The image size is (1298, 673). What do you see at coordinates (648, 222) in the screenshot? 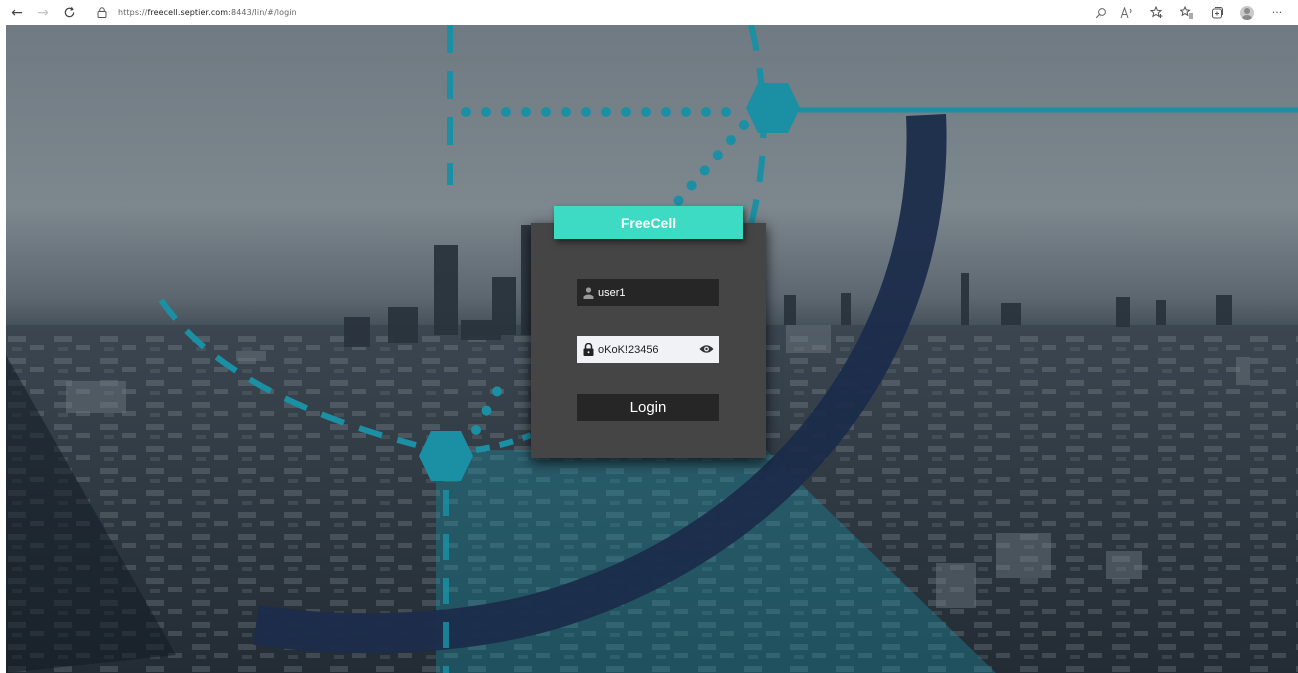
I see `brand-header: FreeCell` at bounding box center [648, 222].